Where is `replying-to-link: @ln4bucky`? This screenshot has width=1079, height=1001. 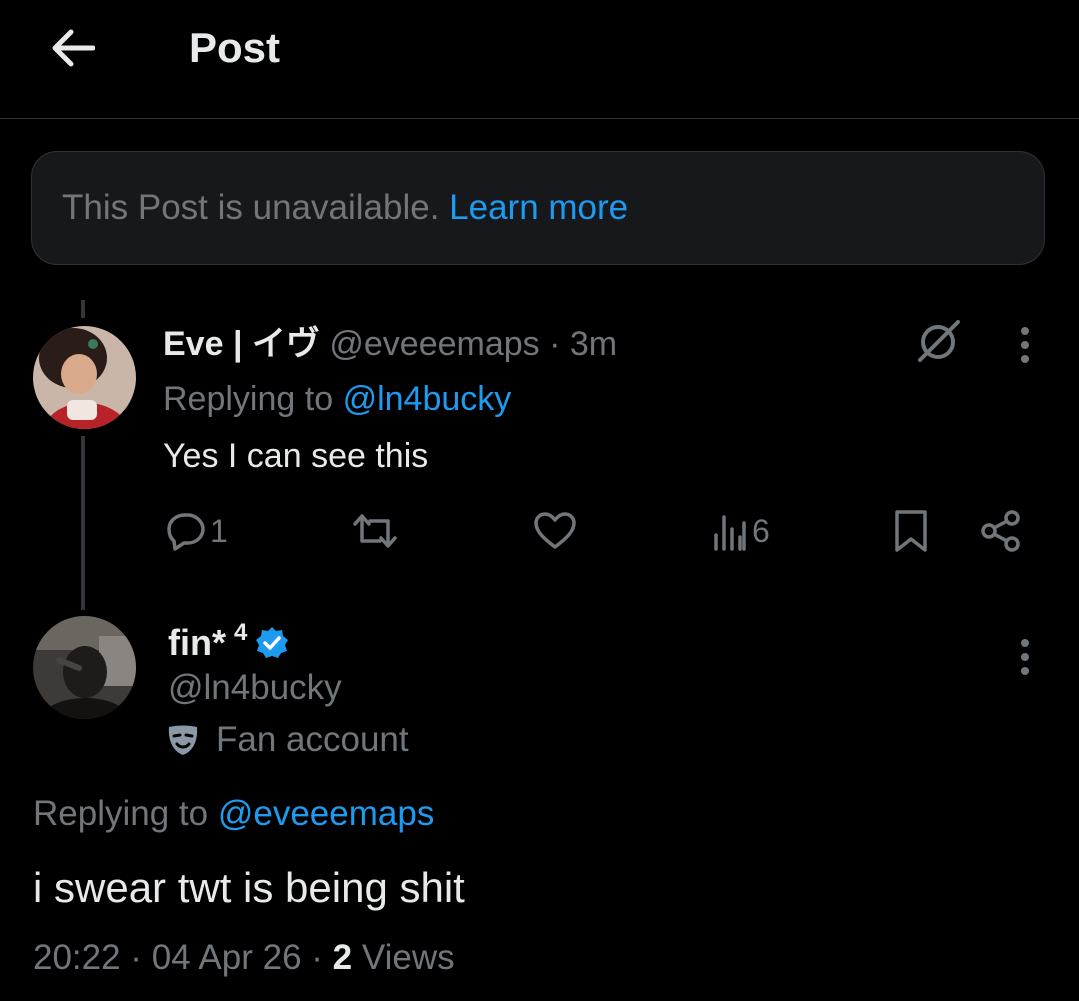
replying-to-link: @ln4bucky is located at coordinates (427, 399).